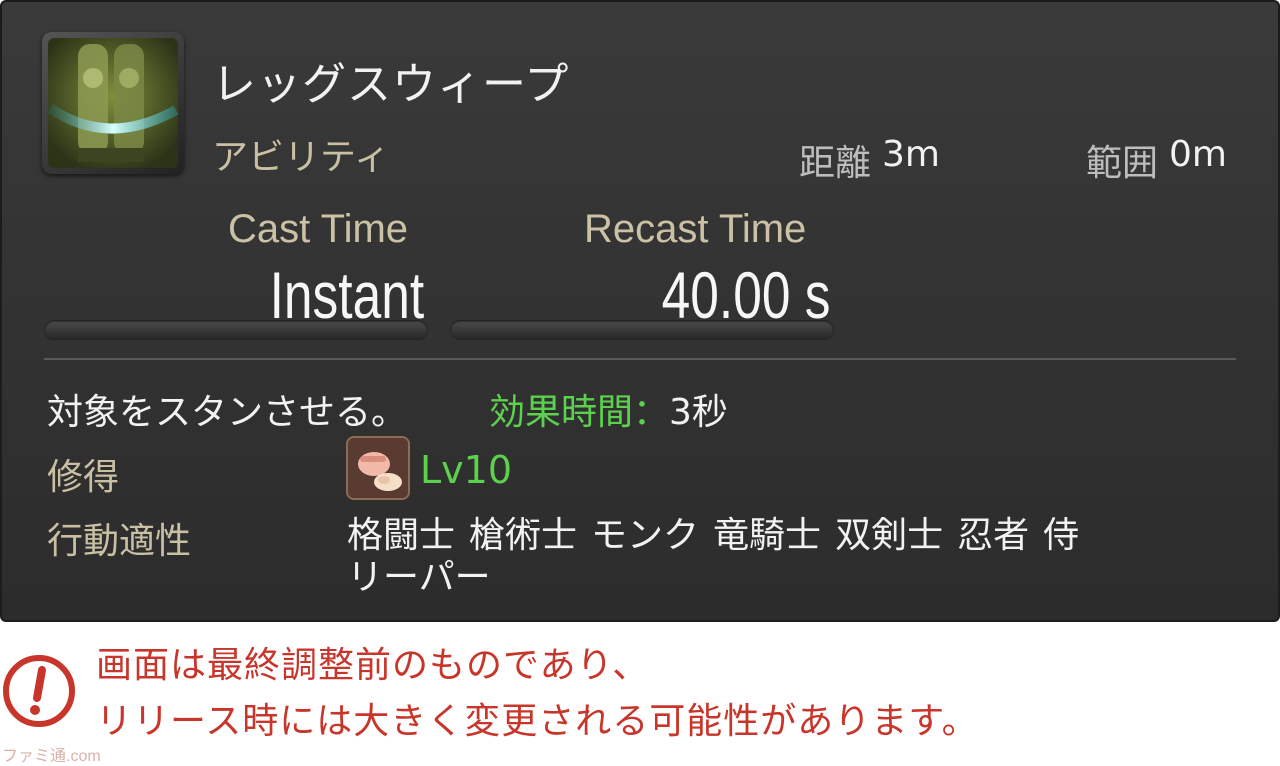 This screenshot has width=1280, height=766. Describe the element at coordinates (537, 721) in the screenshot. I see `notice-line-2: リリース時には大きく変更される可能性があります。` at that location.